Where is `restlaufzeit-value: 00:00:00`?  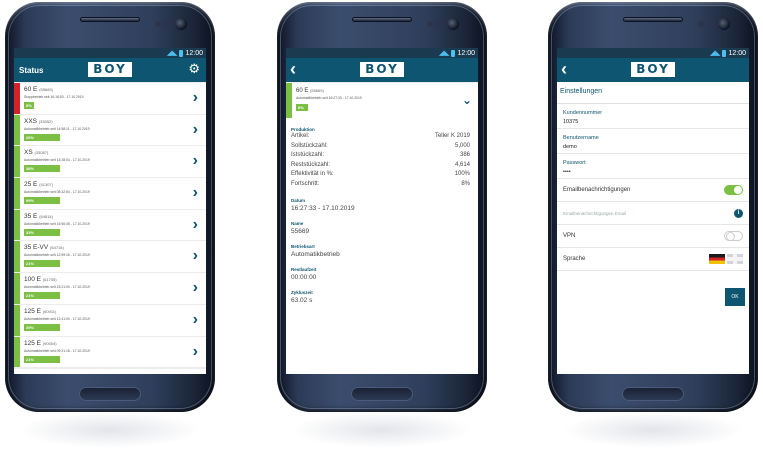
restlaufzeit-value: 00:00:00 is located at coordinates (304, 277).